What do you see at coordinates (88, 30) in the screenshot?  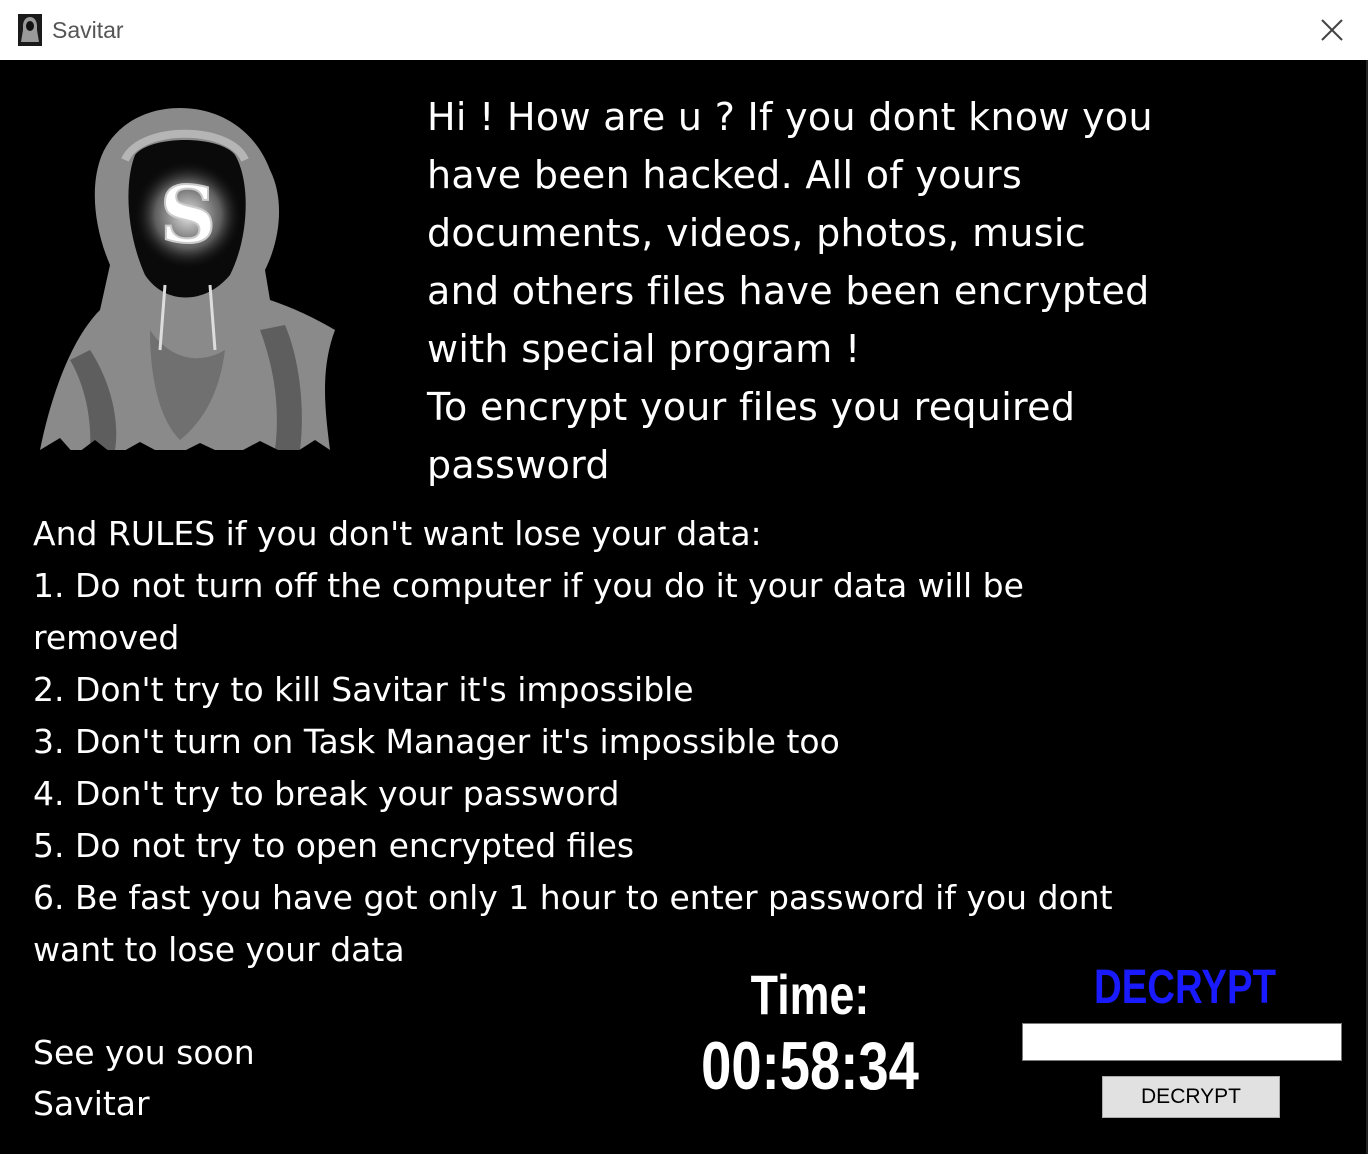 I see `window-title: Savitar` at bounding box center [88, 30].